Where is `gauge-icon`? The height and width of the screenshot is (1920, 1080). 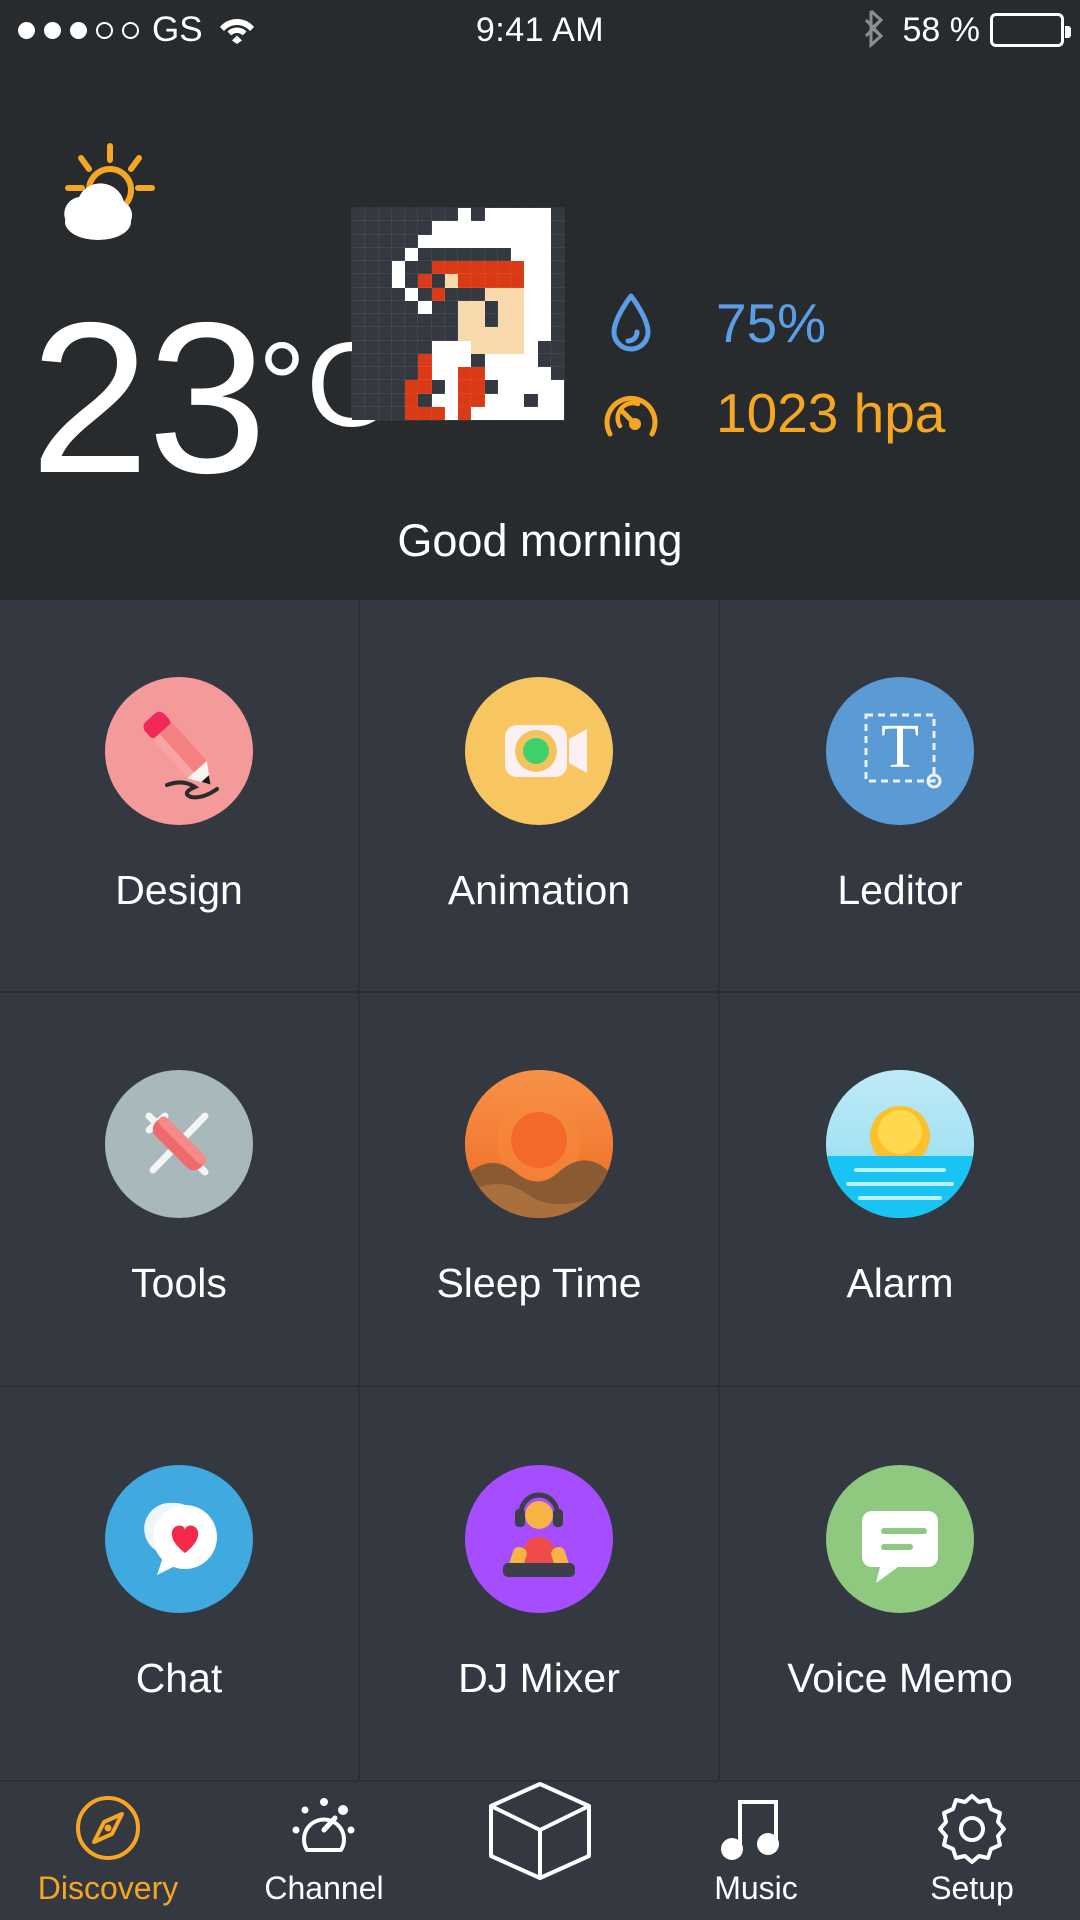
gauge-icon is located at coordinates (631, 413).